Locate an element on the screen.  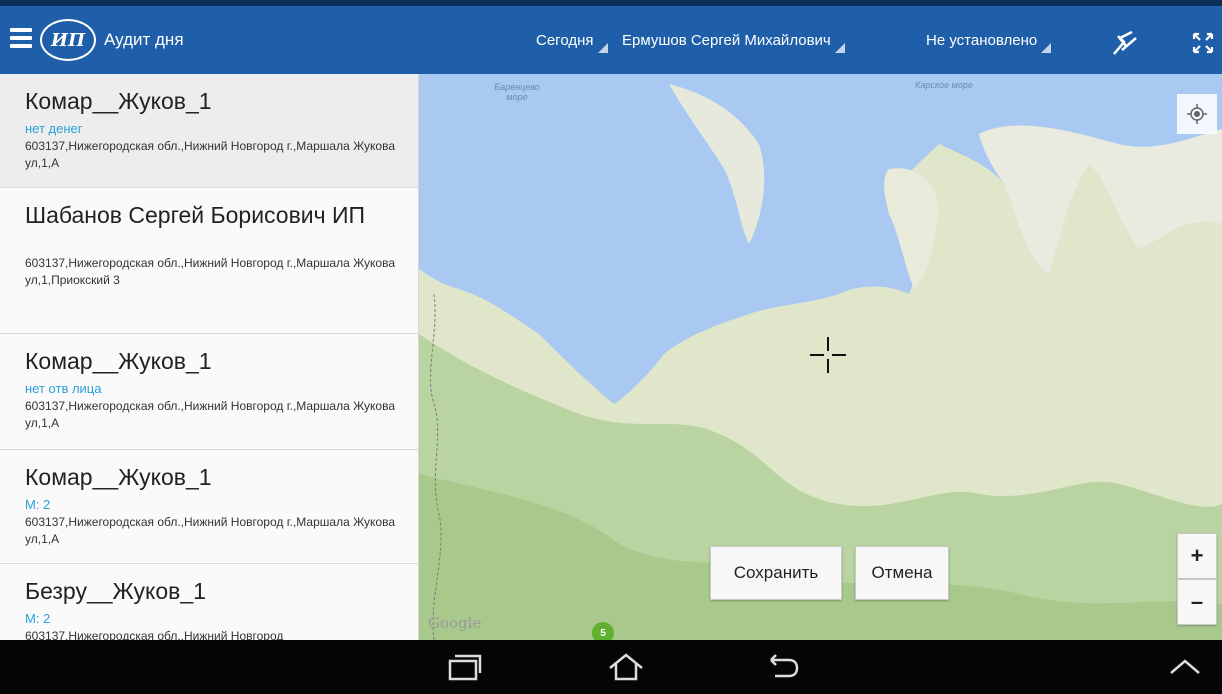
item-status: нет денег is located at coordinates (54, 128).